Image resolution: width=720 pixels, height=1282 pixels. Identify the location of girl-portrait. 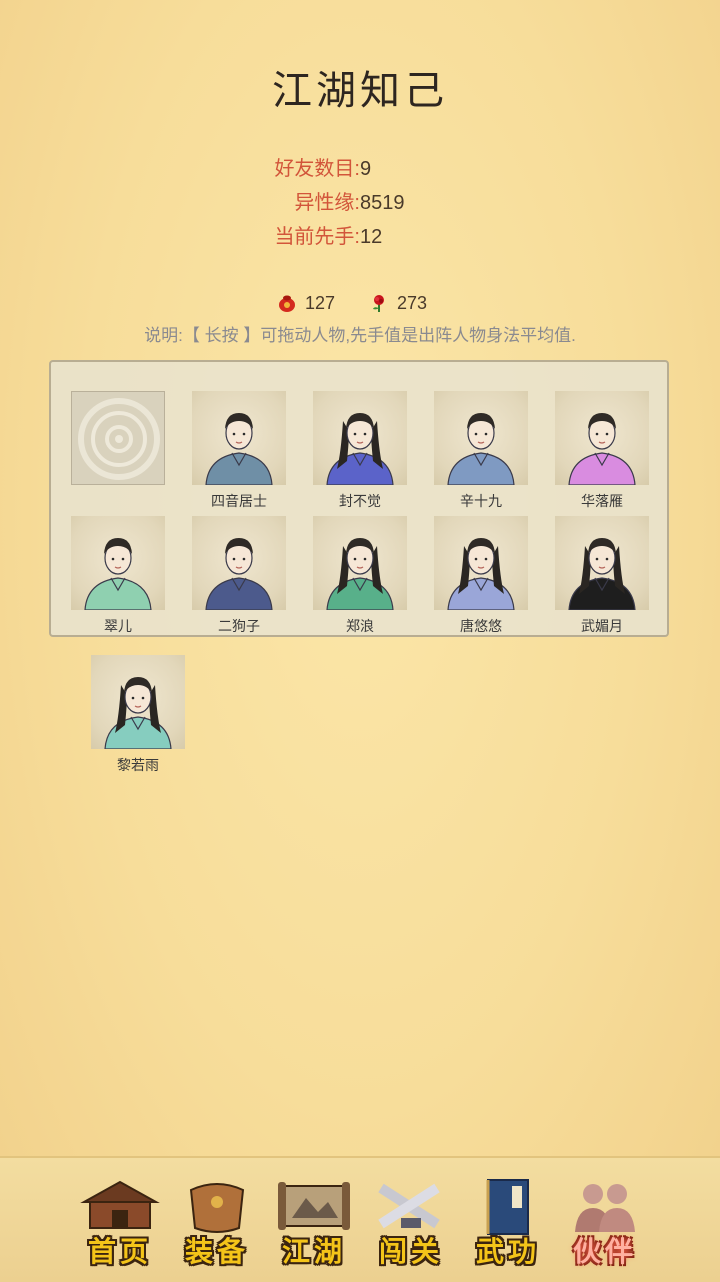
(138, 713).